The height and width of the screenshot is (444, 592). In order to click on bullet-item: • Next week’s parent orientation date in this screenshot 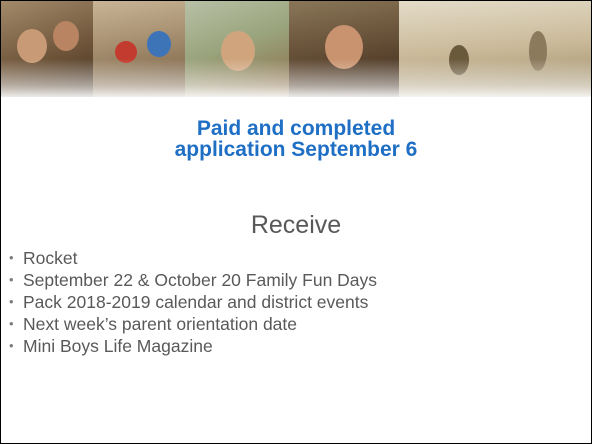, I will do `click(193, 324)`.